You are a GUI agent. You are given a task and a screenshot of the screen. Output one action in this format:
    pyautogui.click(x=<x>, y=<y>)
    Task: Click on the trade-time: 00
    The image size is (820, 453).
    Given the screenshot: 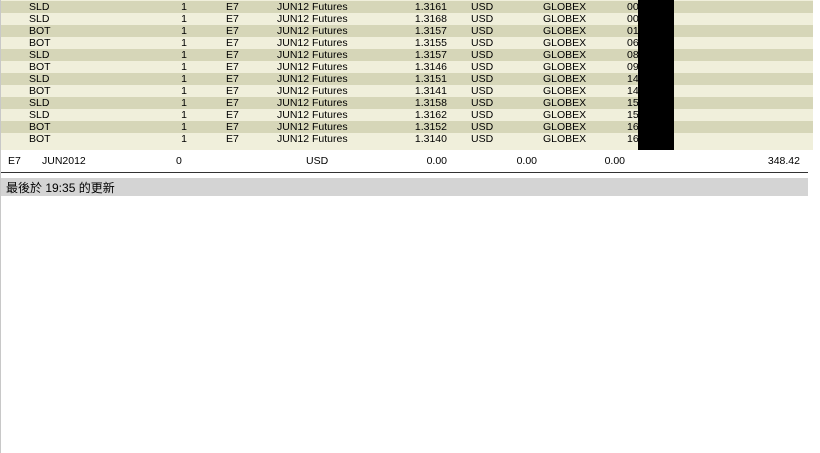 What is the action you would take?
    pyautogui.click(x=633, y=7)
    